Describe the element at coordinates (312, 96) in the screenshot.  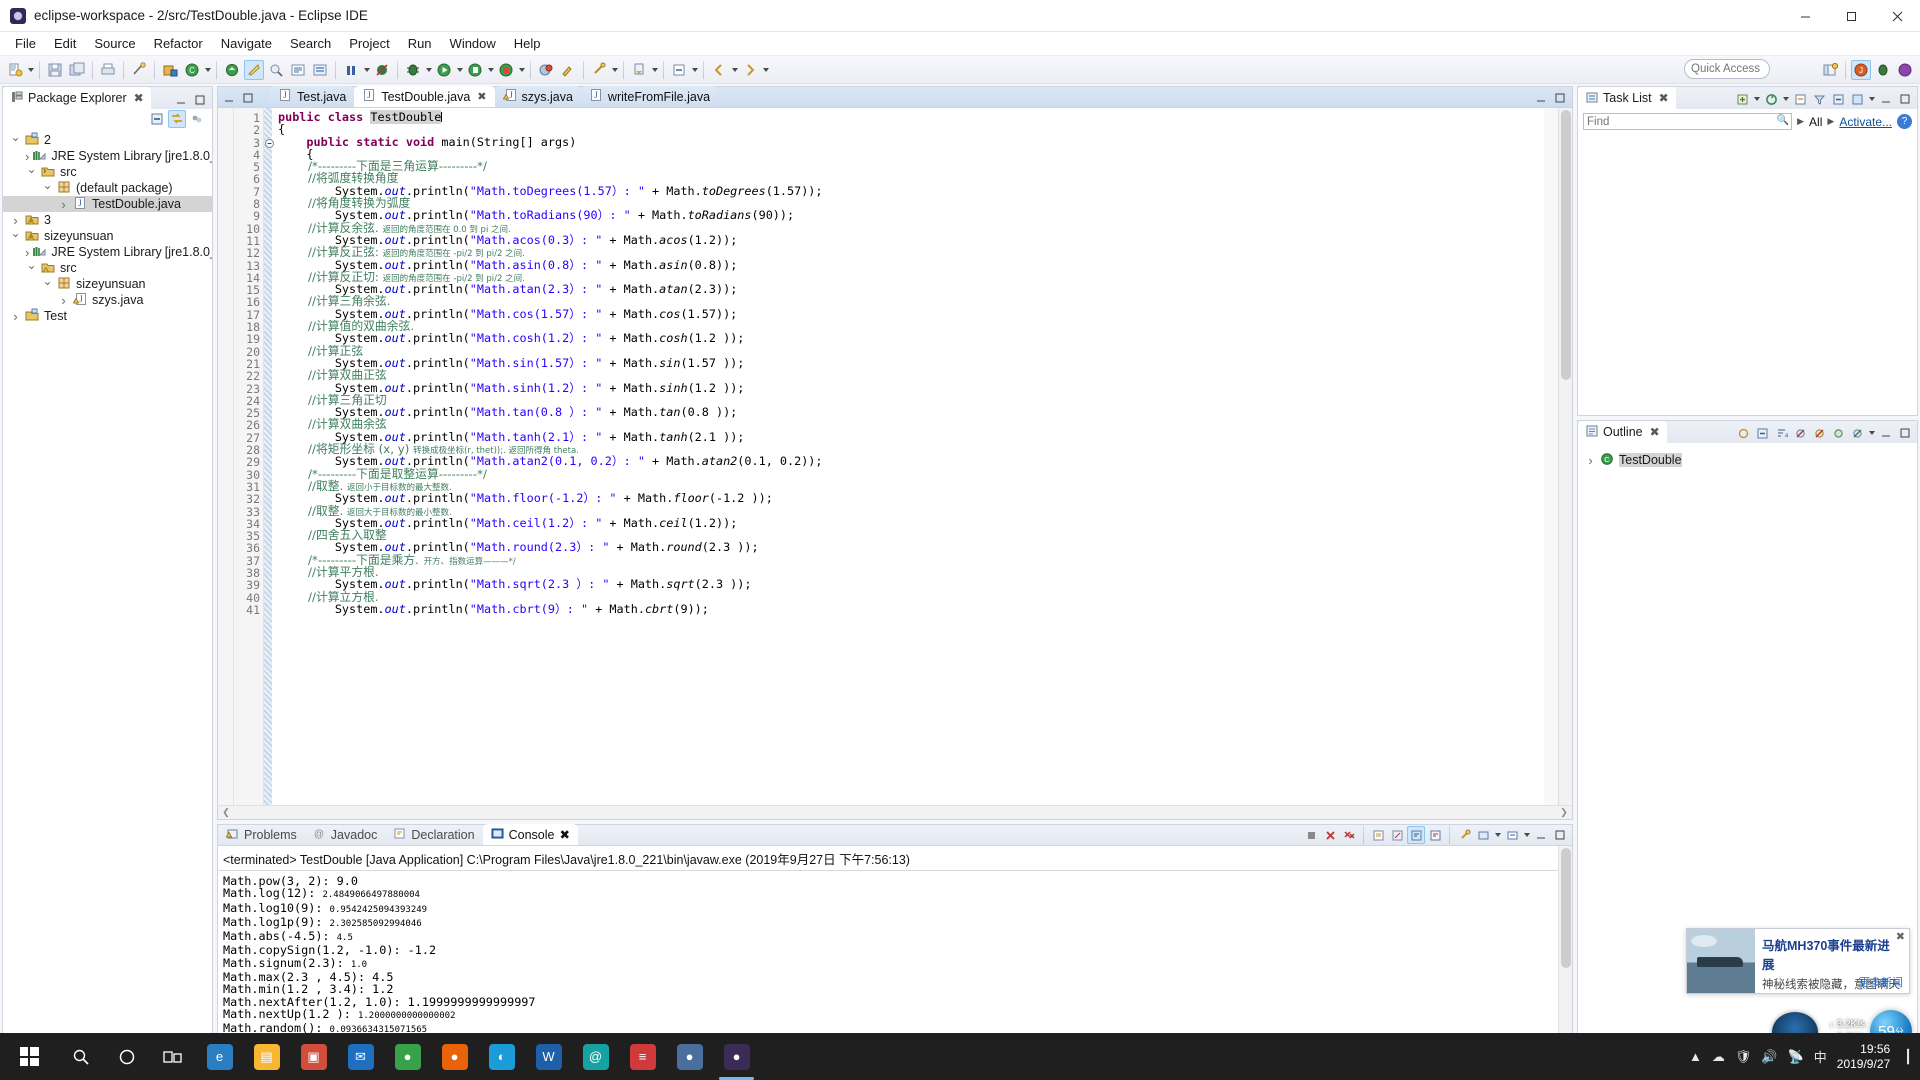
I see `editor-tab-test-java: J Test.java` at that location.